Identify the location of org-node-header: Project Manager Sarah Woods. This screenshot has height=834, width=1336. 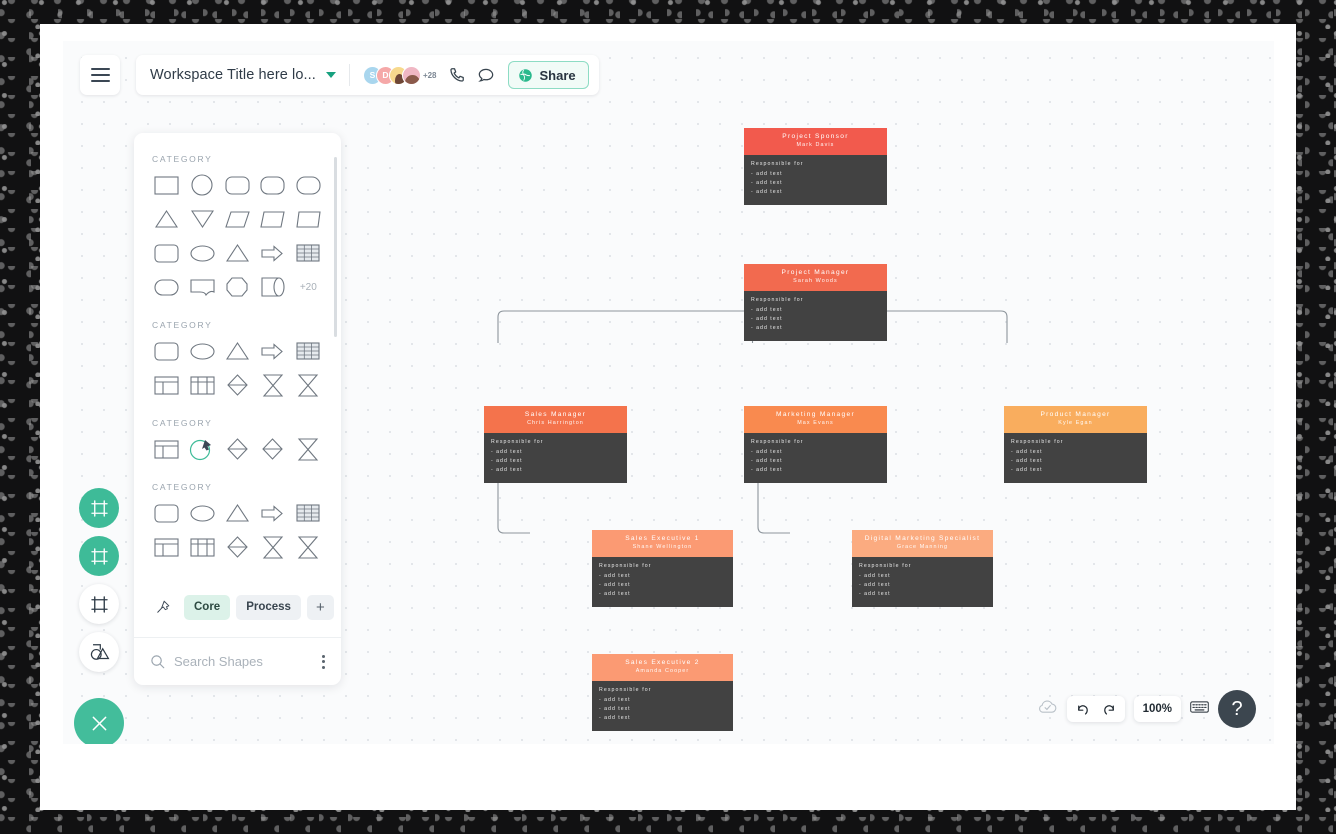
(815, 277).